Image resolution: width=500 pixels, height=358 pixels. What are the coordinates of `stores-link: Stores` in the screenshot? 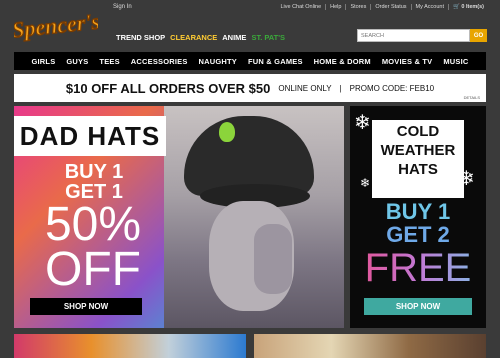 It's located at (357, 7).